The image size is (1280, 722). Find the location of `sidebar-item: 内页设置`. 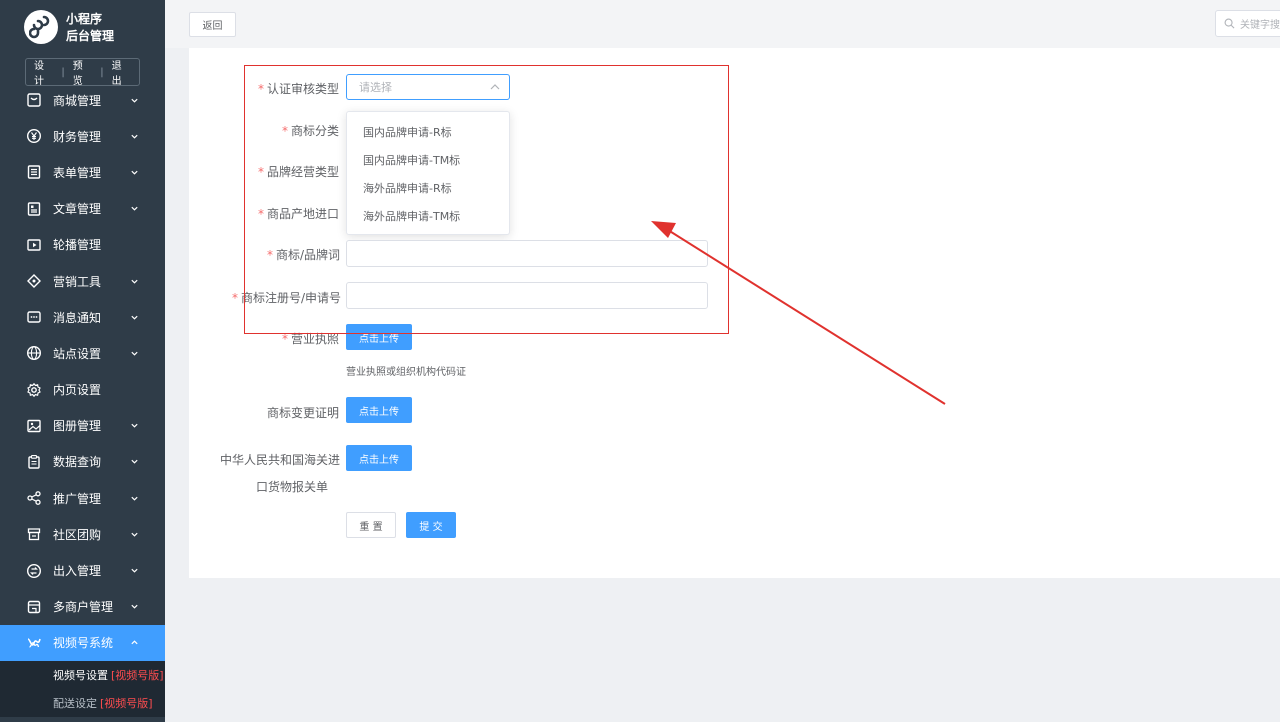

sidebar-item: 内页设置 is located at coordinates (82, 390).